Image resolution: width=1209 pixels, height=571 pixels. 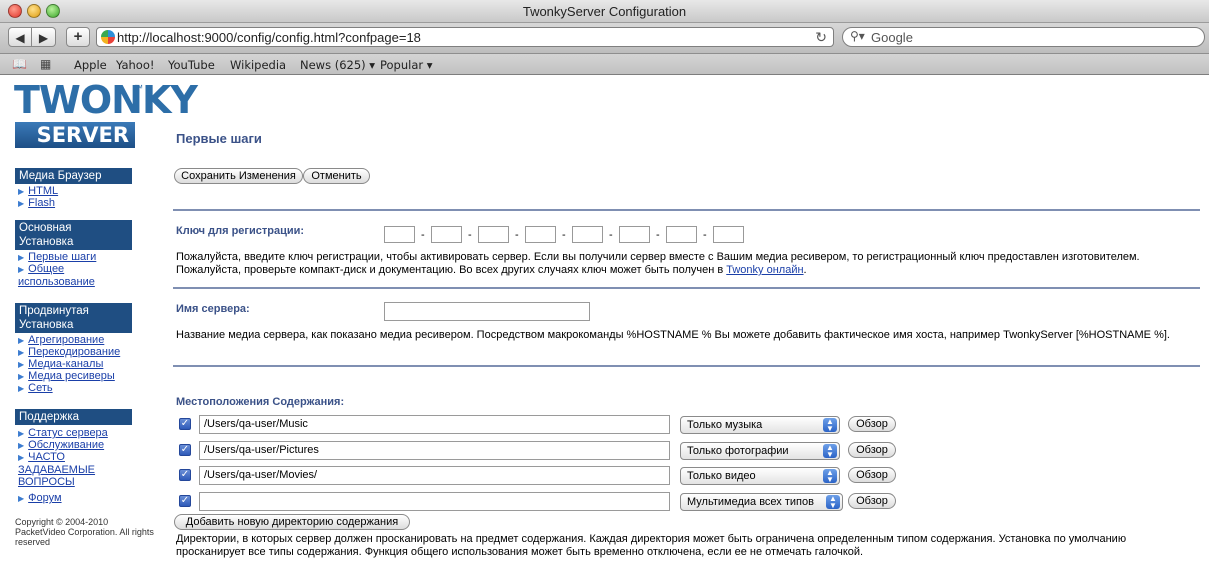 I want to click on search-field: ⚲▾ Google, so click(x=1023, y=37).